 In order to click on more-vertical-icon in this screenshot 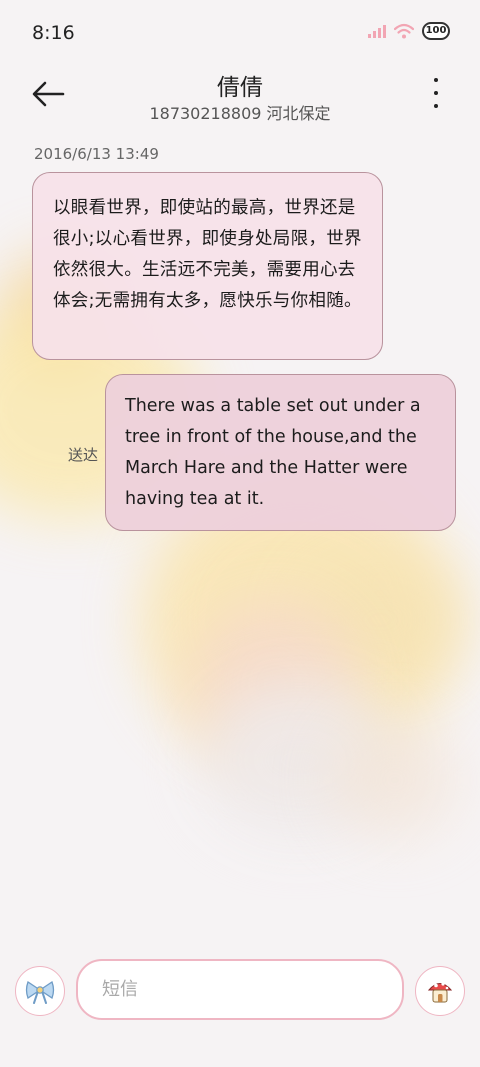, I will do `click(436, 93)`.